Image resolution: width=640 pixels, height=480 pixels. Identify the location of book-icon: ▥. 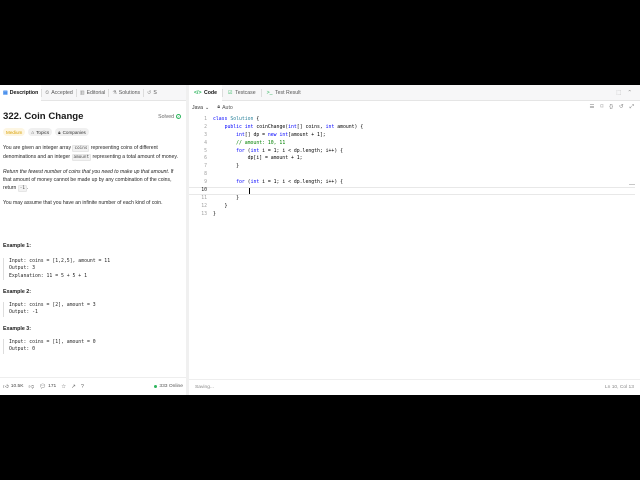
(82, 92).